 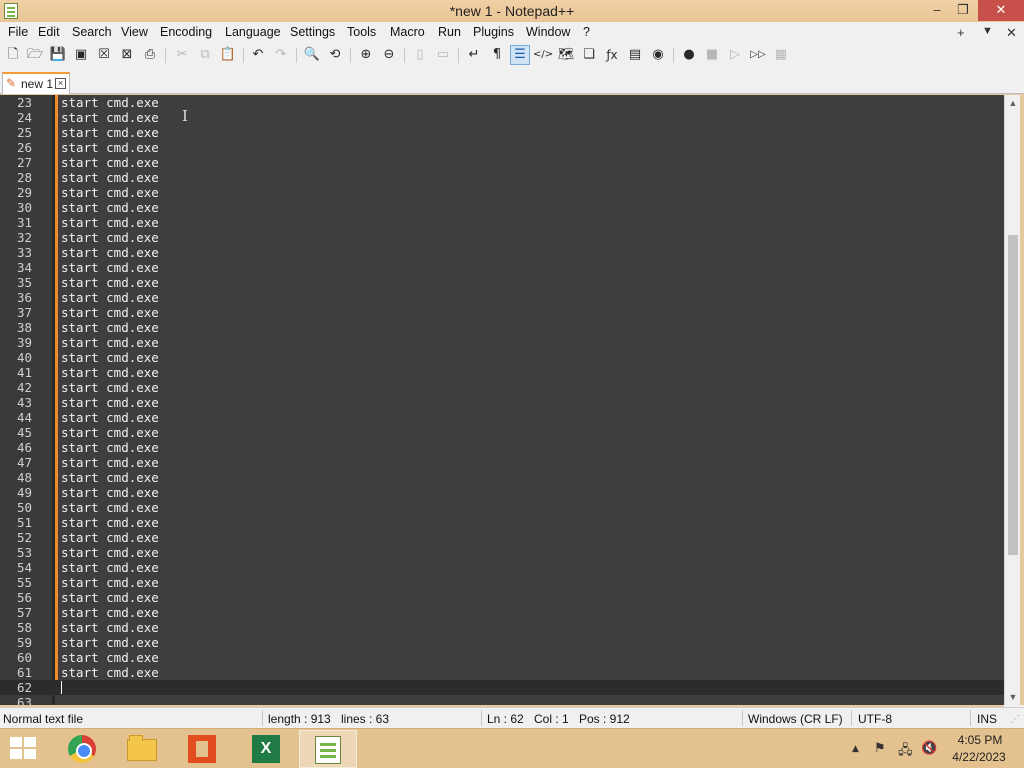 I want to click on close-icon: ☒, so click(x=104, y=55).